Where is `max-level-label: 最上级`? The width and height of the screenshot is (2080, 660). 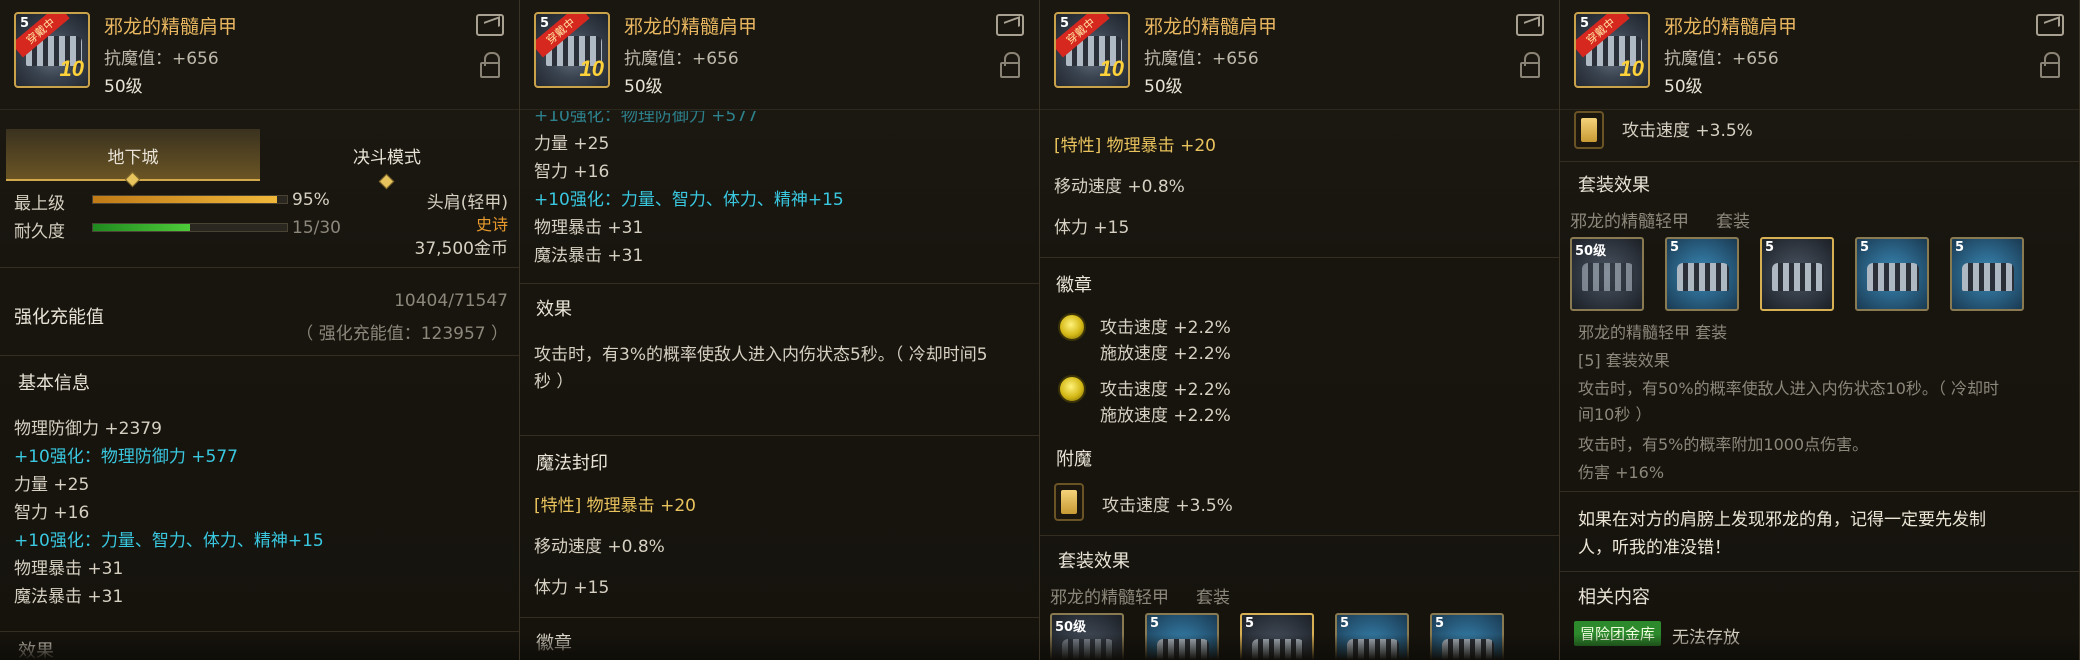
max-level-label: 最上级 is located at coordinates (39, 204).